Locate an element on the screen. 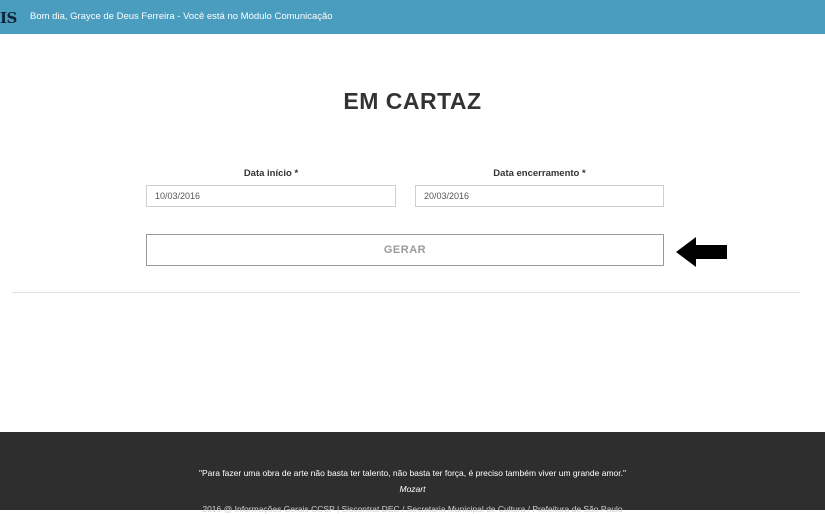  generate-button: GERAR is located at coordinates (405, 250).